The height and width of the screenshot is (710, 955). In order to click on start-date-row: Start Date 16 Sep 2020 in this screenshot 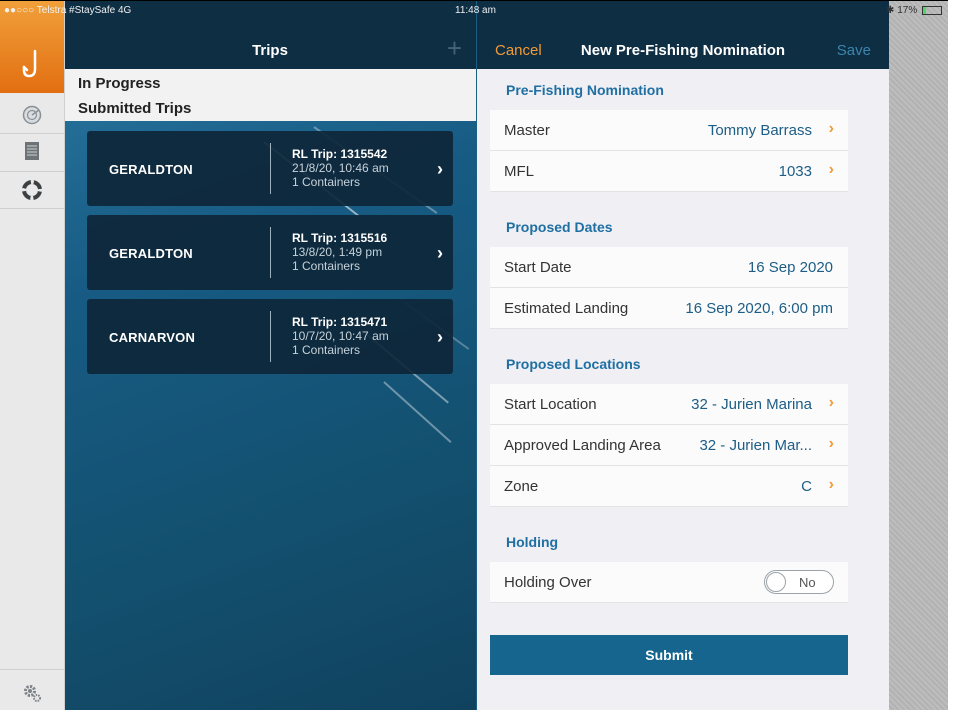, I will do `click(669, 267)`.